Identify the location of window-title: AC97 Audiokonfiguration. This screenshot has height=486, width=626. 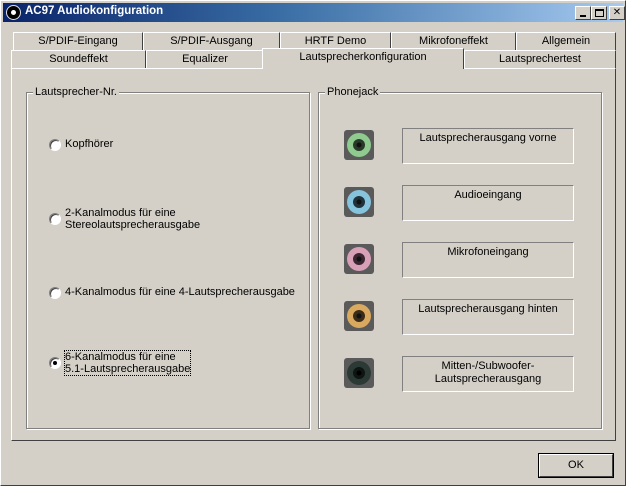
(94, 11).